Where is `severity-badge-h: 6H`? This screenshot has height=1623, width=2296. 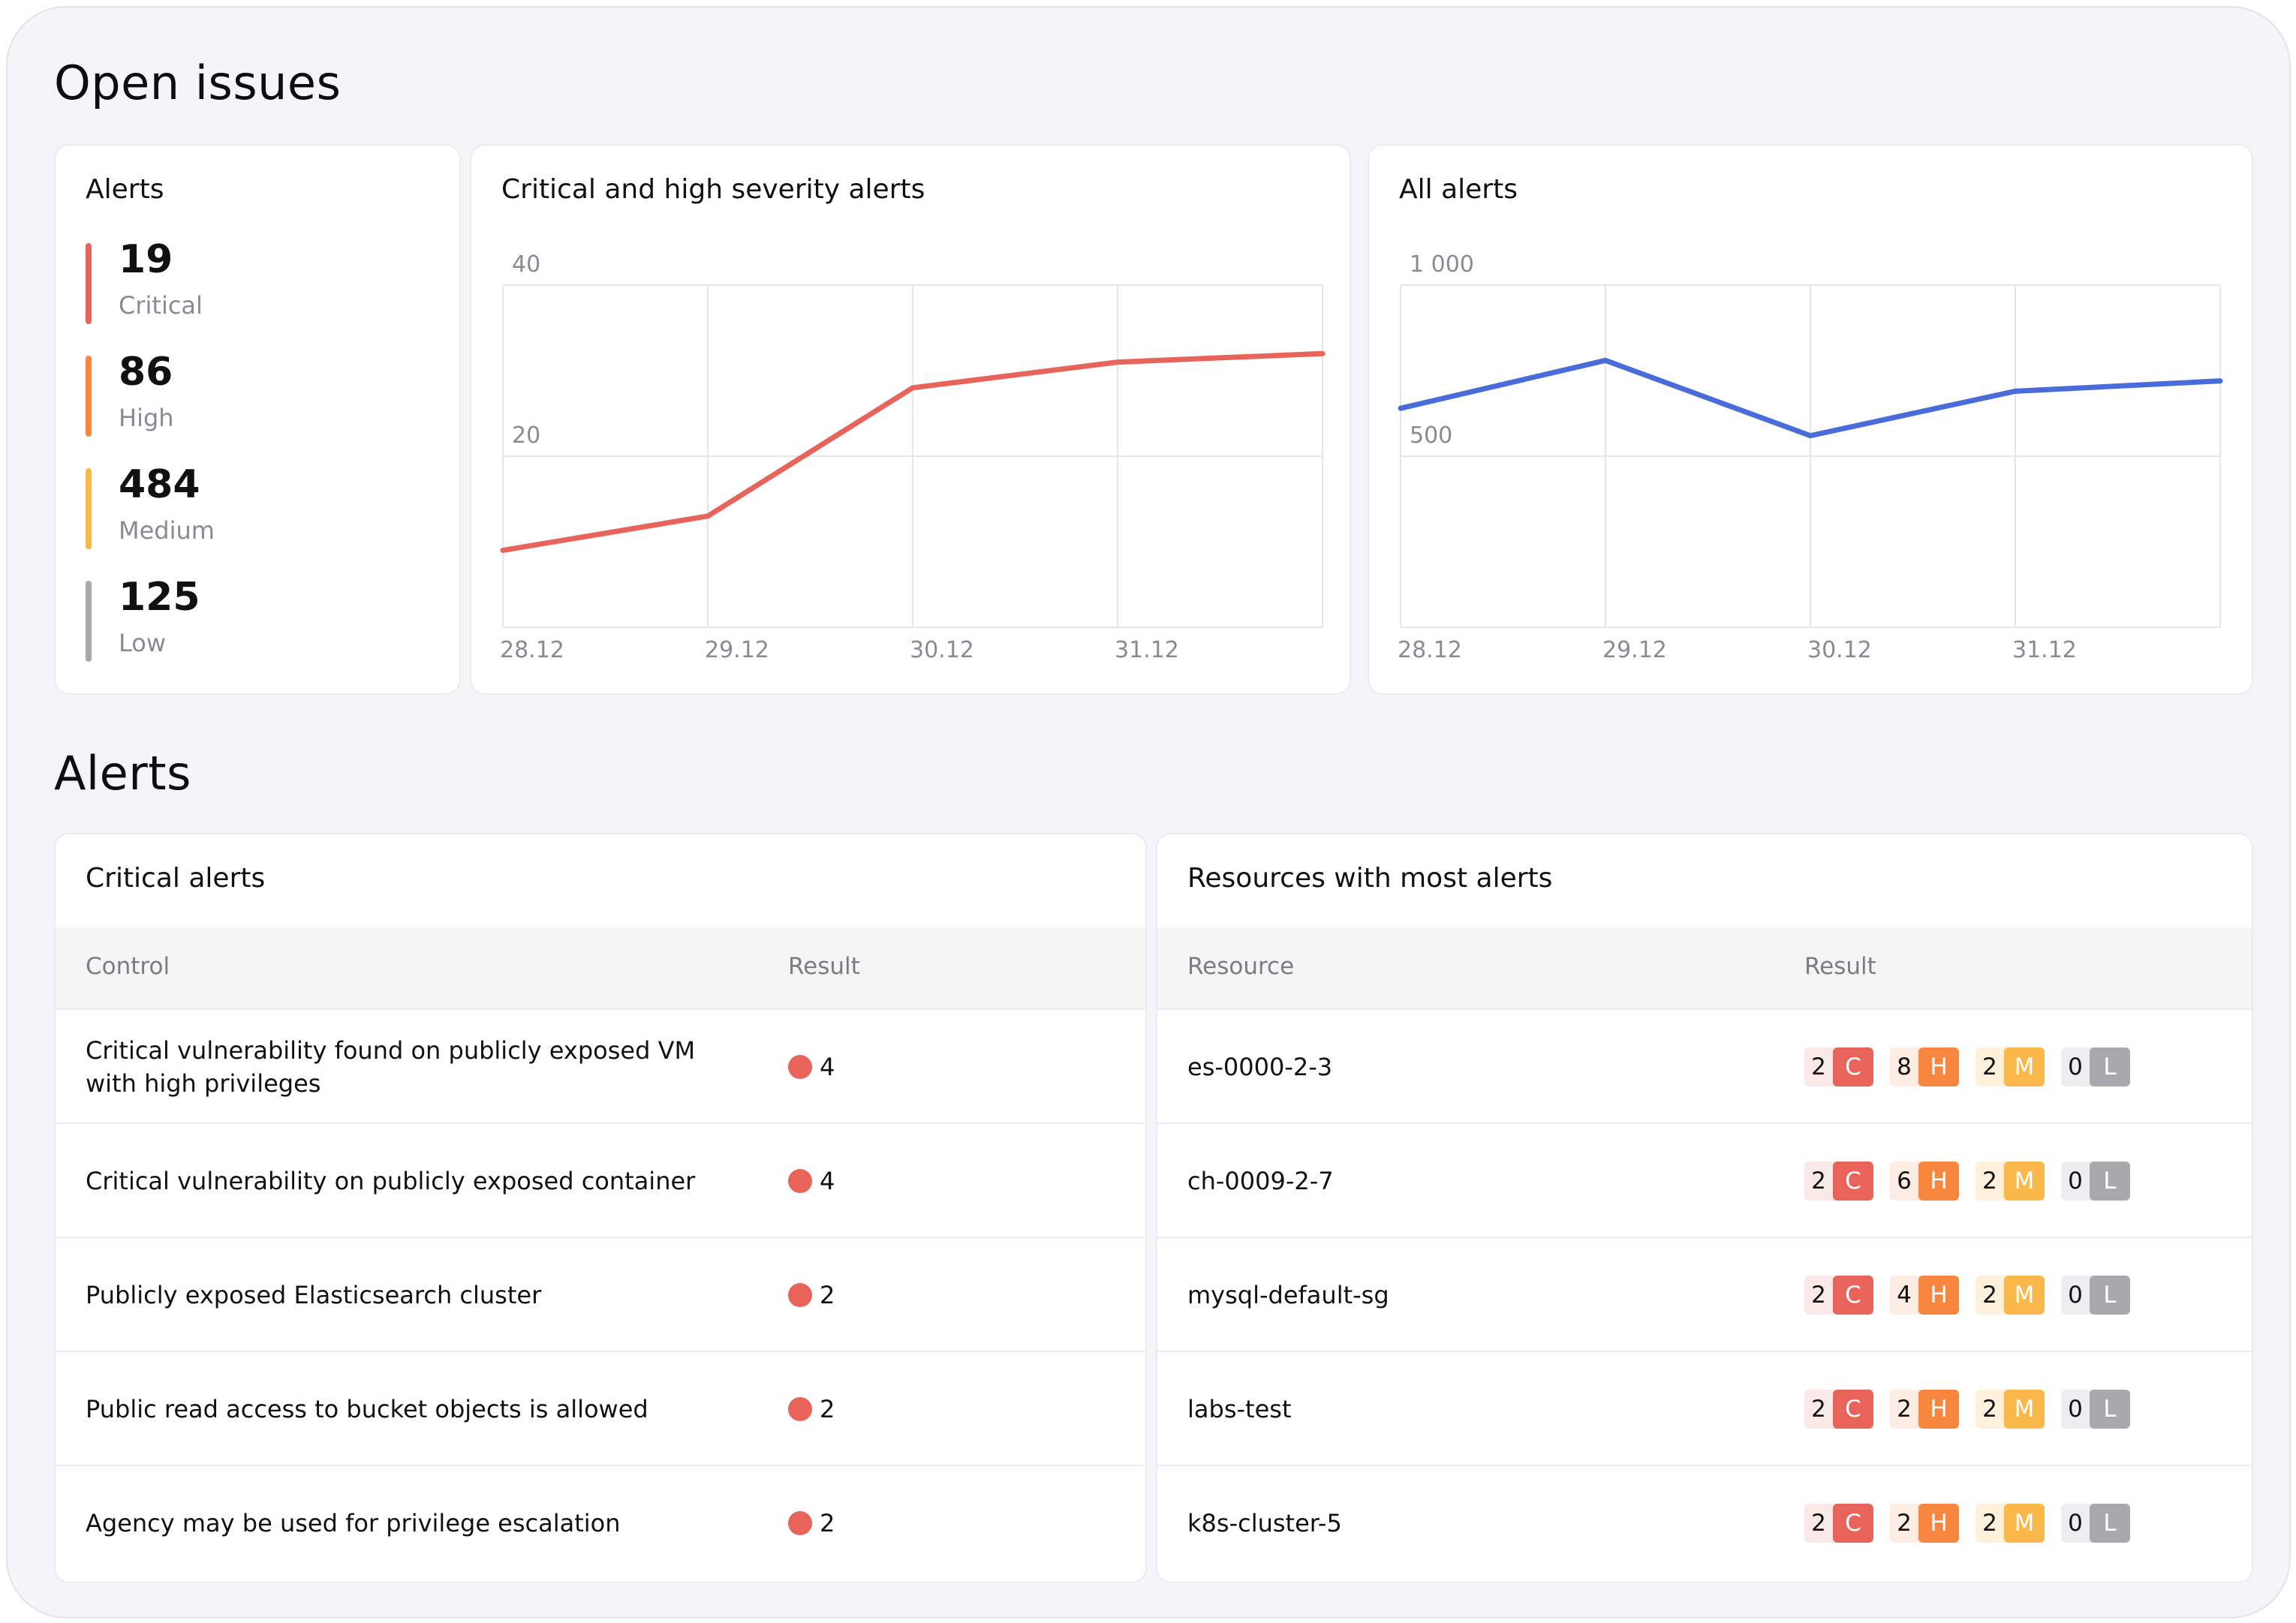 severity-badge-h: 6H is located at coordinates (1924, 1181).